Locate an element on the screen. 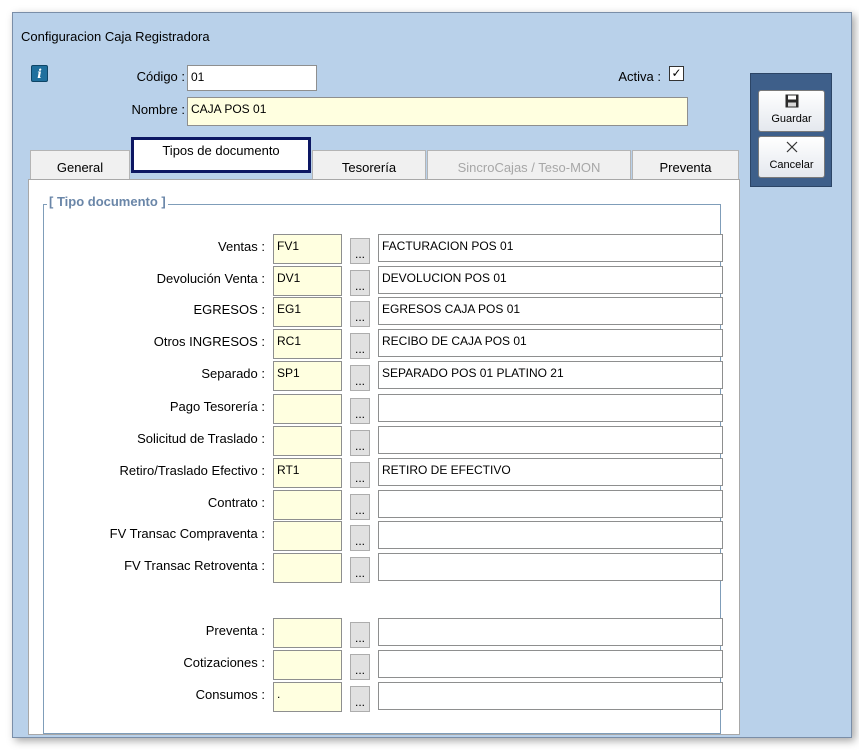 The height and width of the screenshot is (750, 859). action-panel: Guardar Cancelar is located at coordinates (791, 130).